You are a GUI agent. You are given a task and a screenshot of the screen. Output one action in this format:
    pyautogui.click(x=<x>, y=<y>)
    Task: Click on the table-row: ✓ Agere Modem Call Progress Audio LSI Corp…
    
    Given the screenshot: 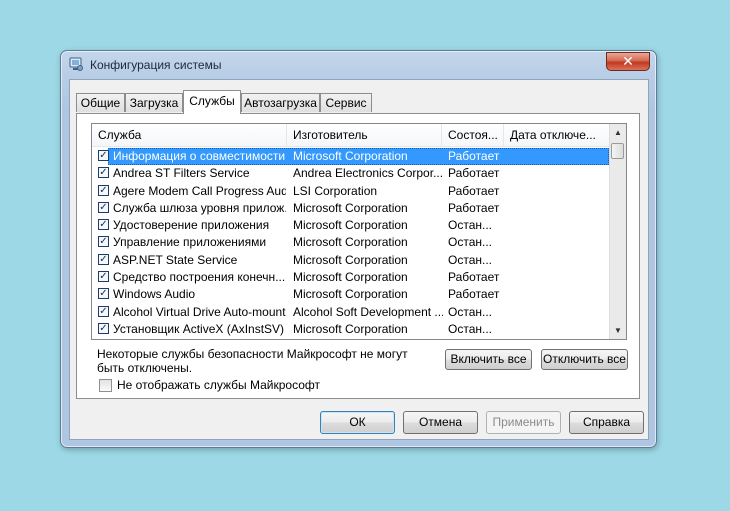 What is the action you would take?
    pyautogui.click(x=351, y=191)
    